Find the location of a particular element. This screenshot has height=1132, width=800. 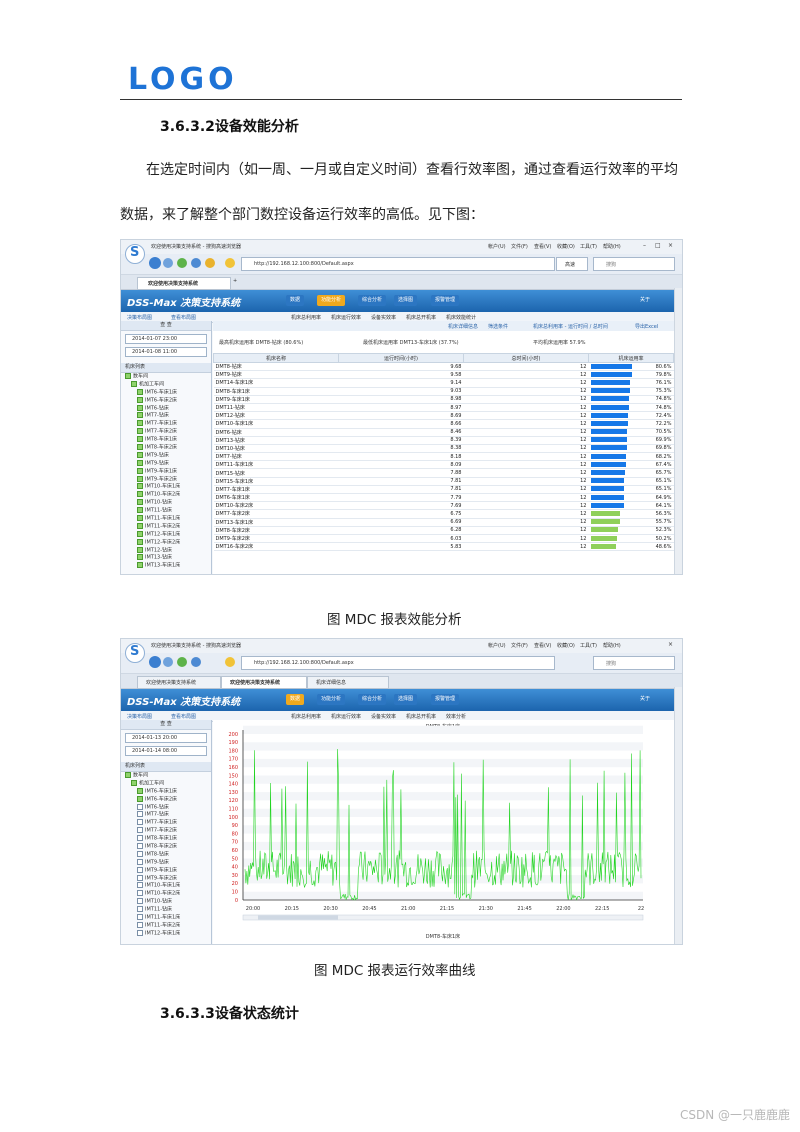

table-row: DMT8-车床1床 9.03 12 75.3% is located at coordinates (443, 391).